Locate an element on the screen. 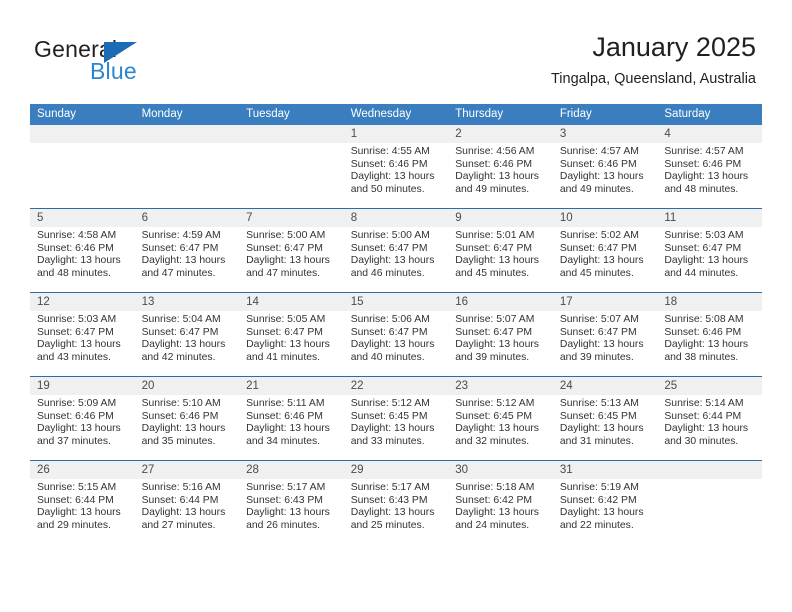 The width and height of the screenshot is (792, 612). general-blue-logo: General Blue is located at coordinates (124, 62).